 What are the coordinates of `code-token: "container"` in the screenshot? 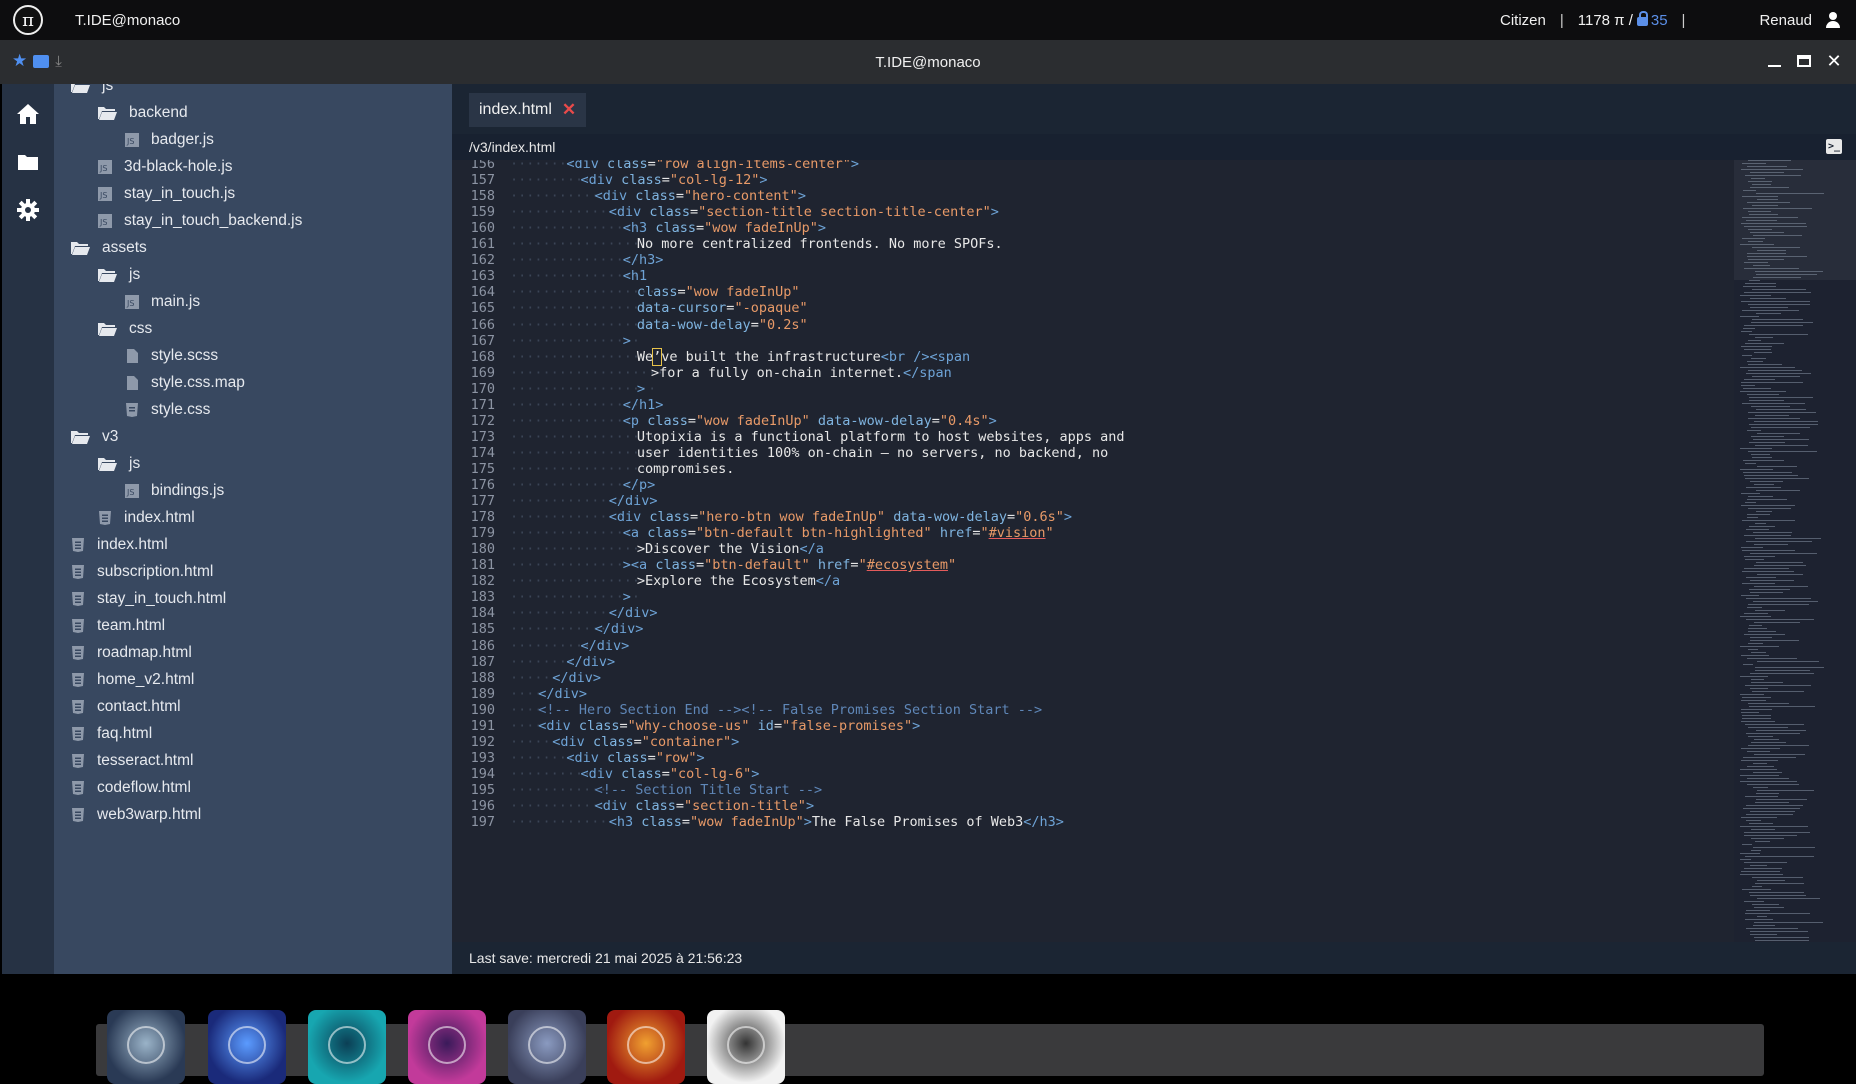 It's located at (686, 741).